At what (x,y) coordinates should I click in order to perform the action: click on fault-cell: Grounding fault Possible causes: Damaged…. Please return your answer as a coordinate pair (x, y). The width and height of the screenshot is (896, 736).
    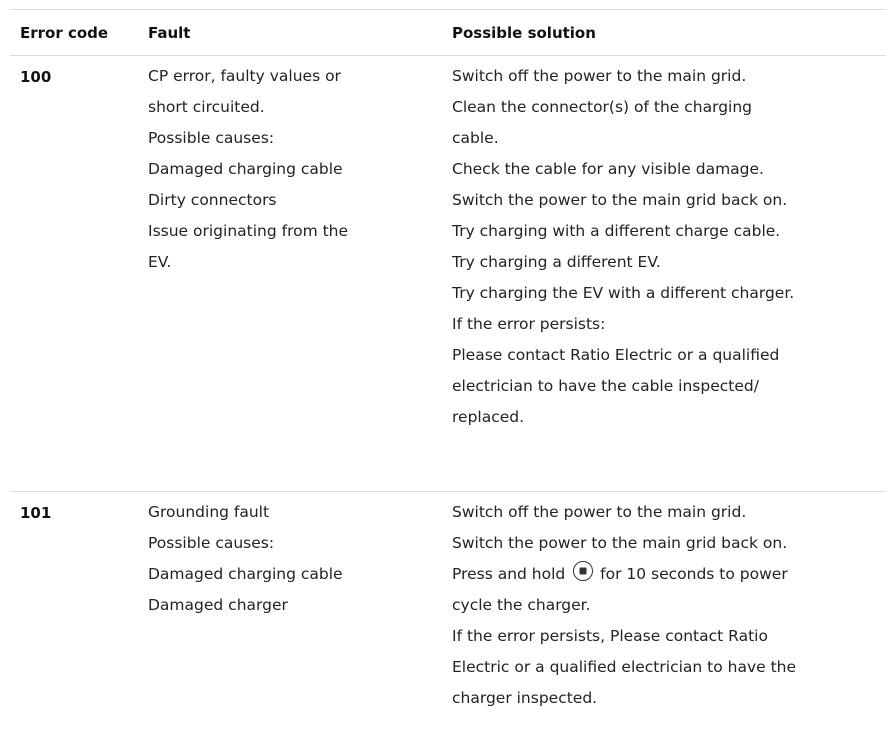
    Looking at the image, I should click on (300, 559).